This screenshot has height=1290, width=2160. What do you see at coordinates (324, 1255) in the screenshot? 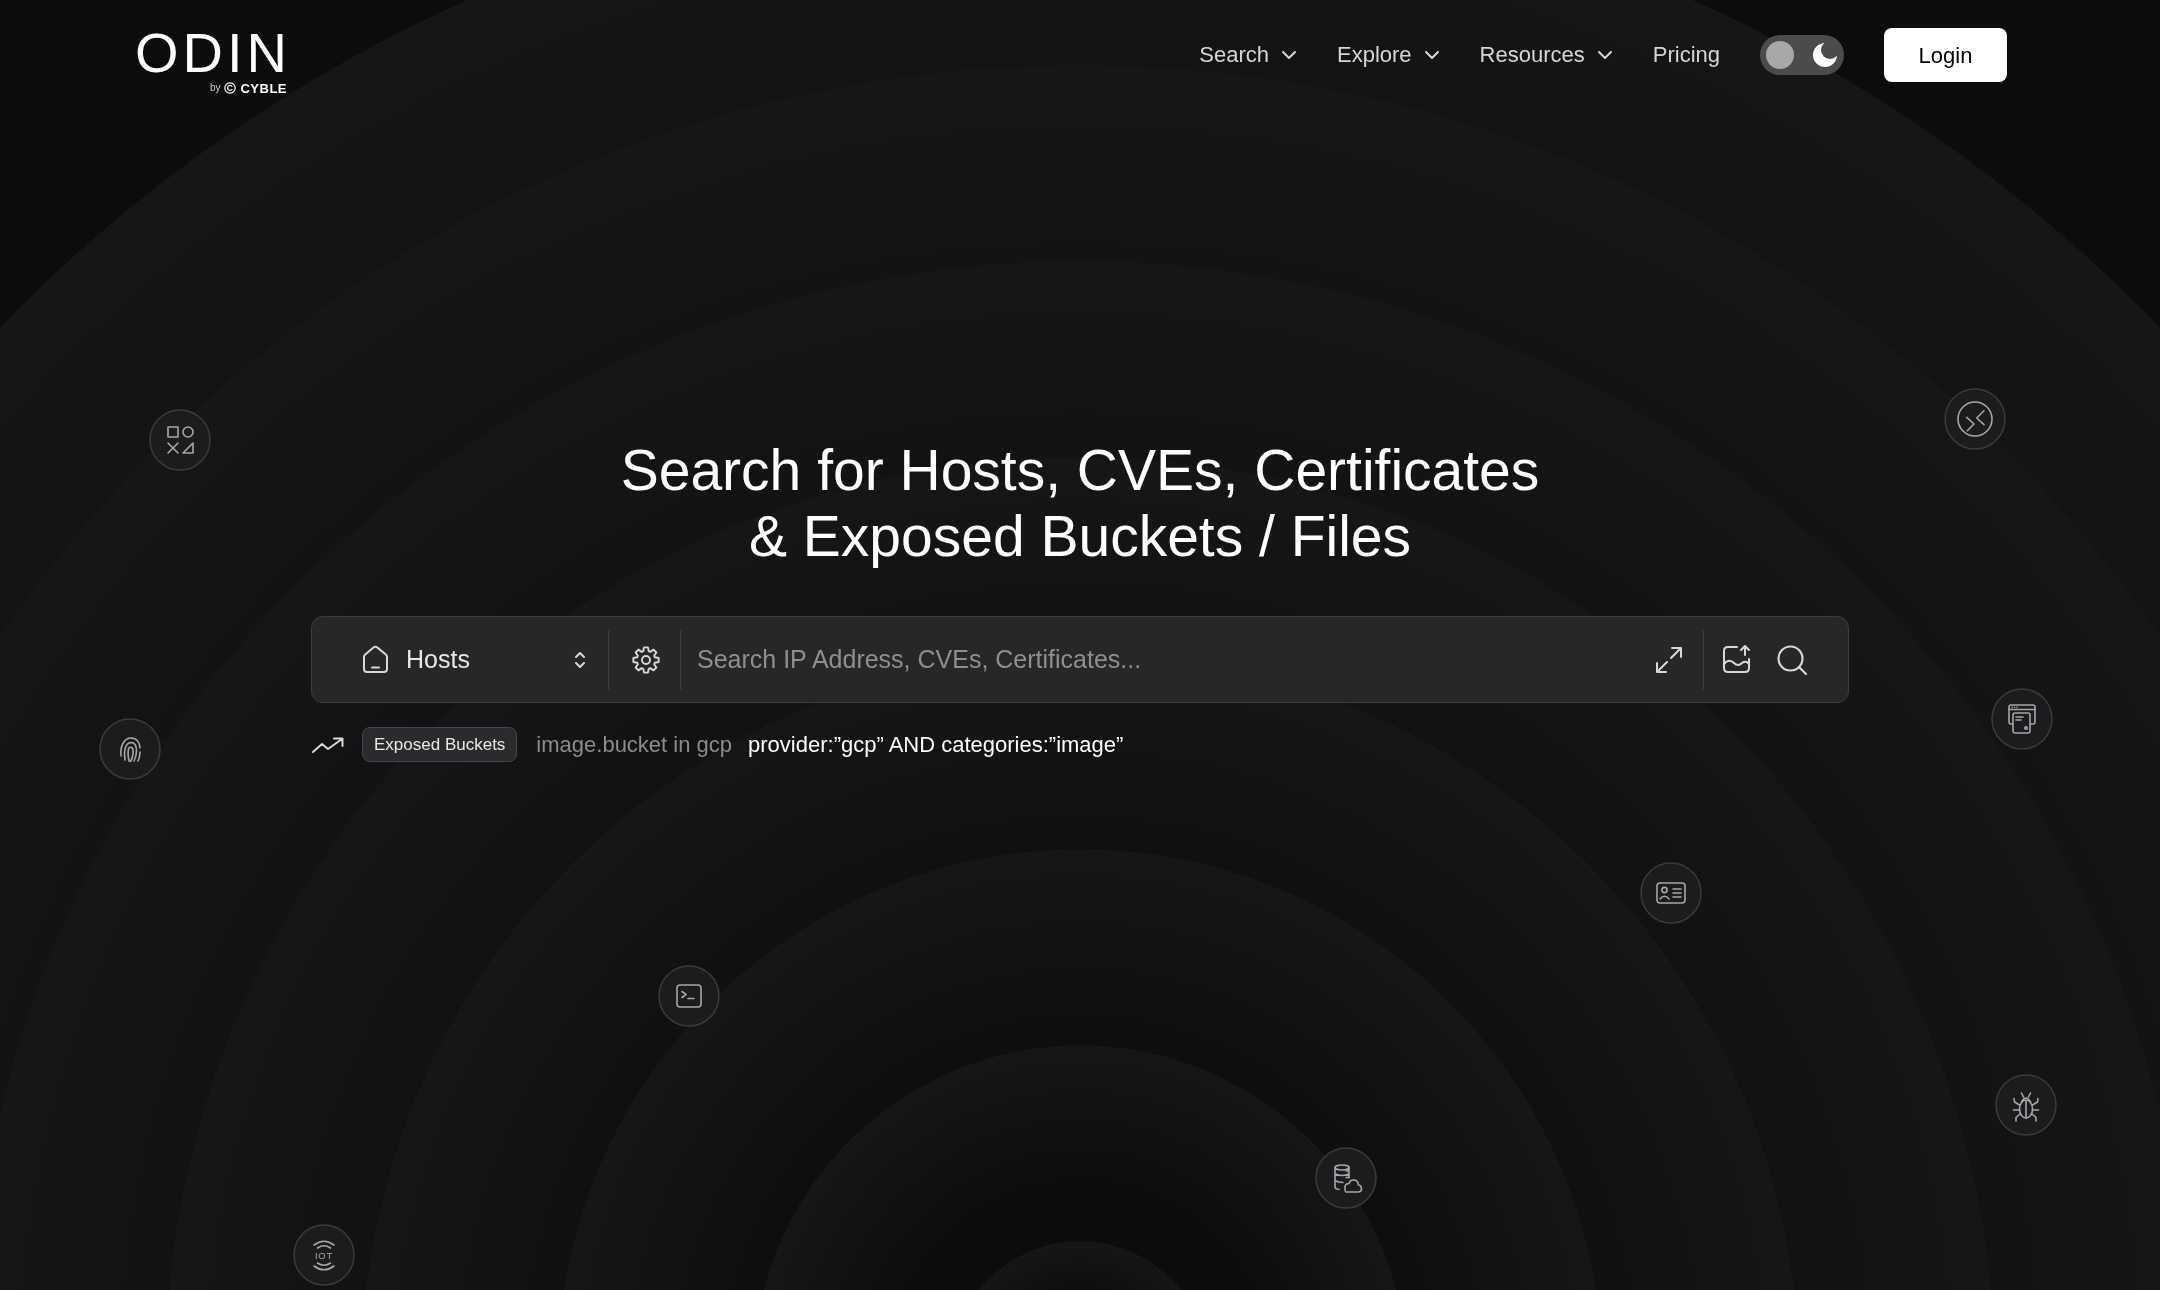
I see `iot-icon: IOT` at bounding box center [324, 1255].